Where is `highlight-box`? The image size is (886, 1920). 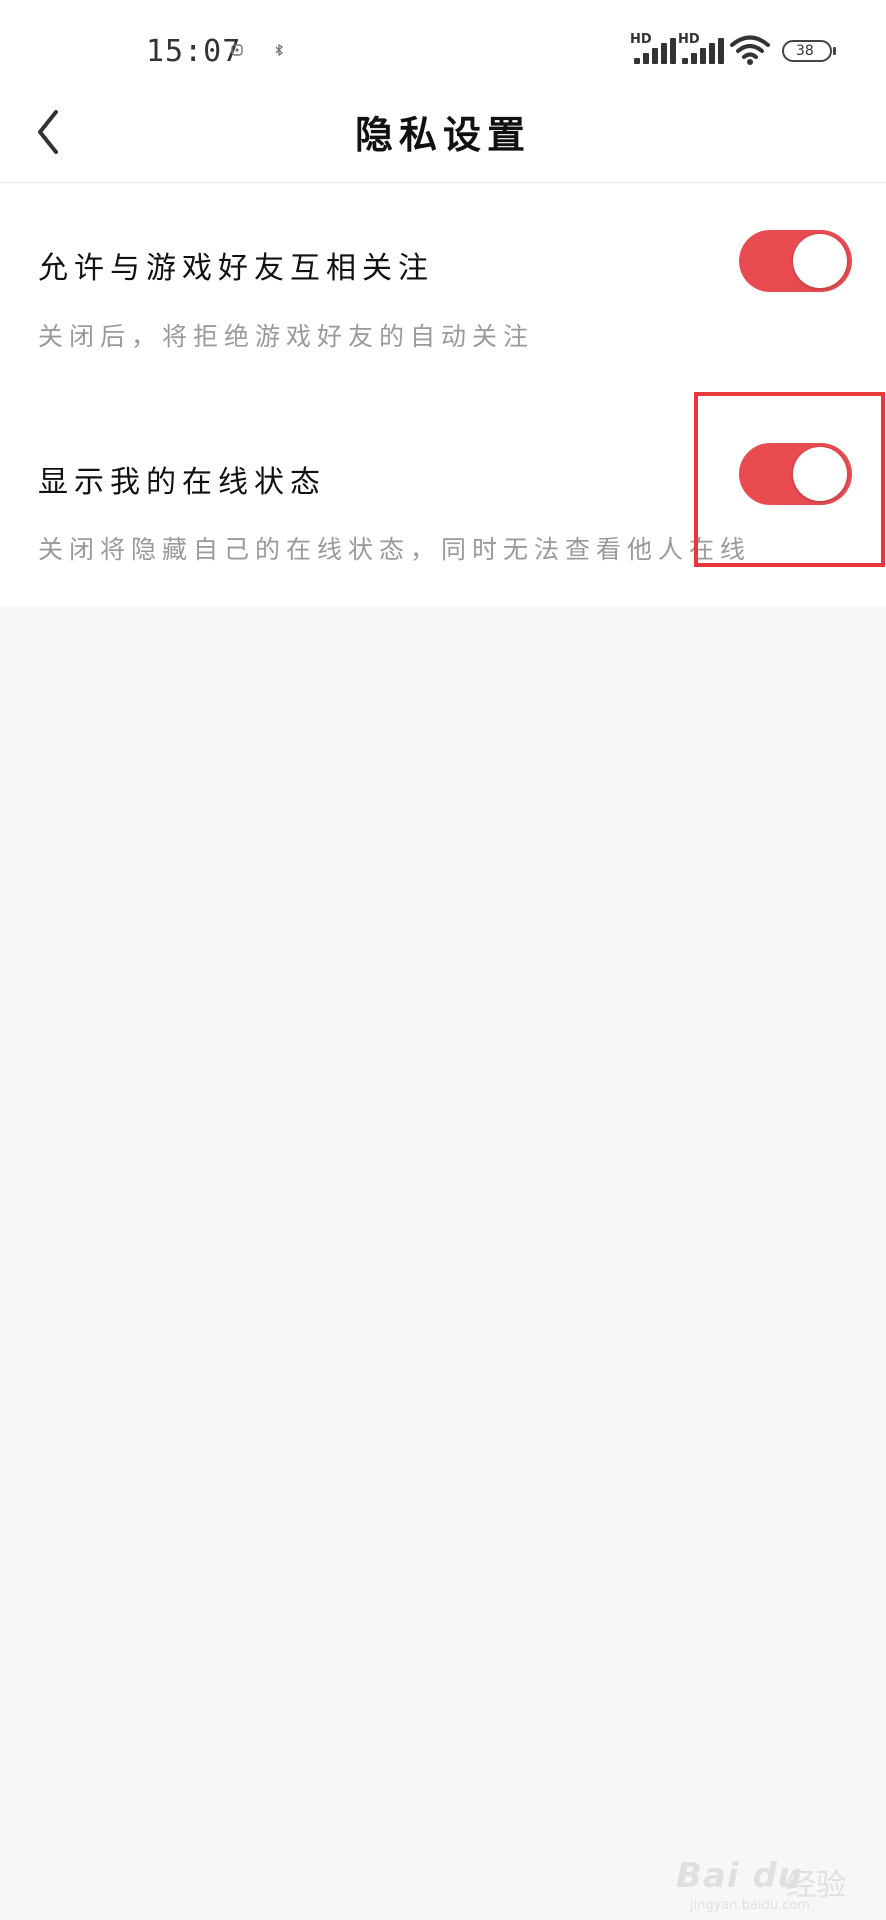
highlight-box is located at coordinates (789, 479).